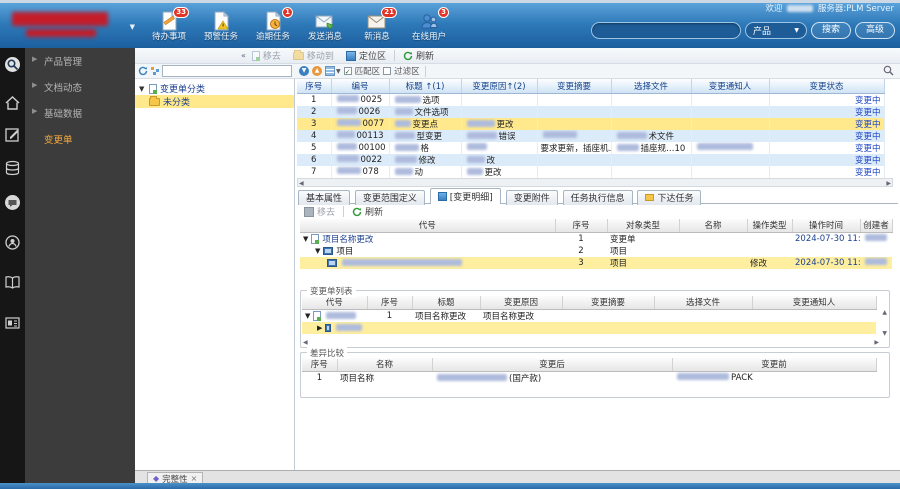 This screenshot has height=489, width=900. What do you see at coordinates (377, 27) in the screenshot?
I see `new-messages-button: 21 新消息` at bounding box center [377, 27].